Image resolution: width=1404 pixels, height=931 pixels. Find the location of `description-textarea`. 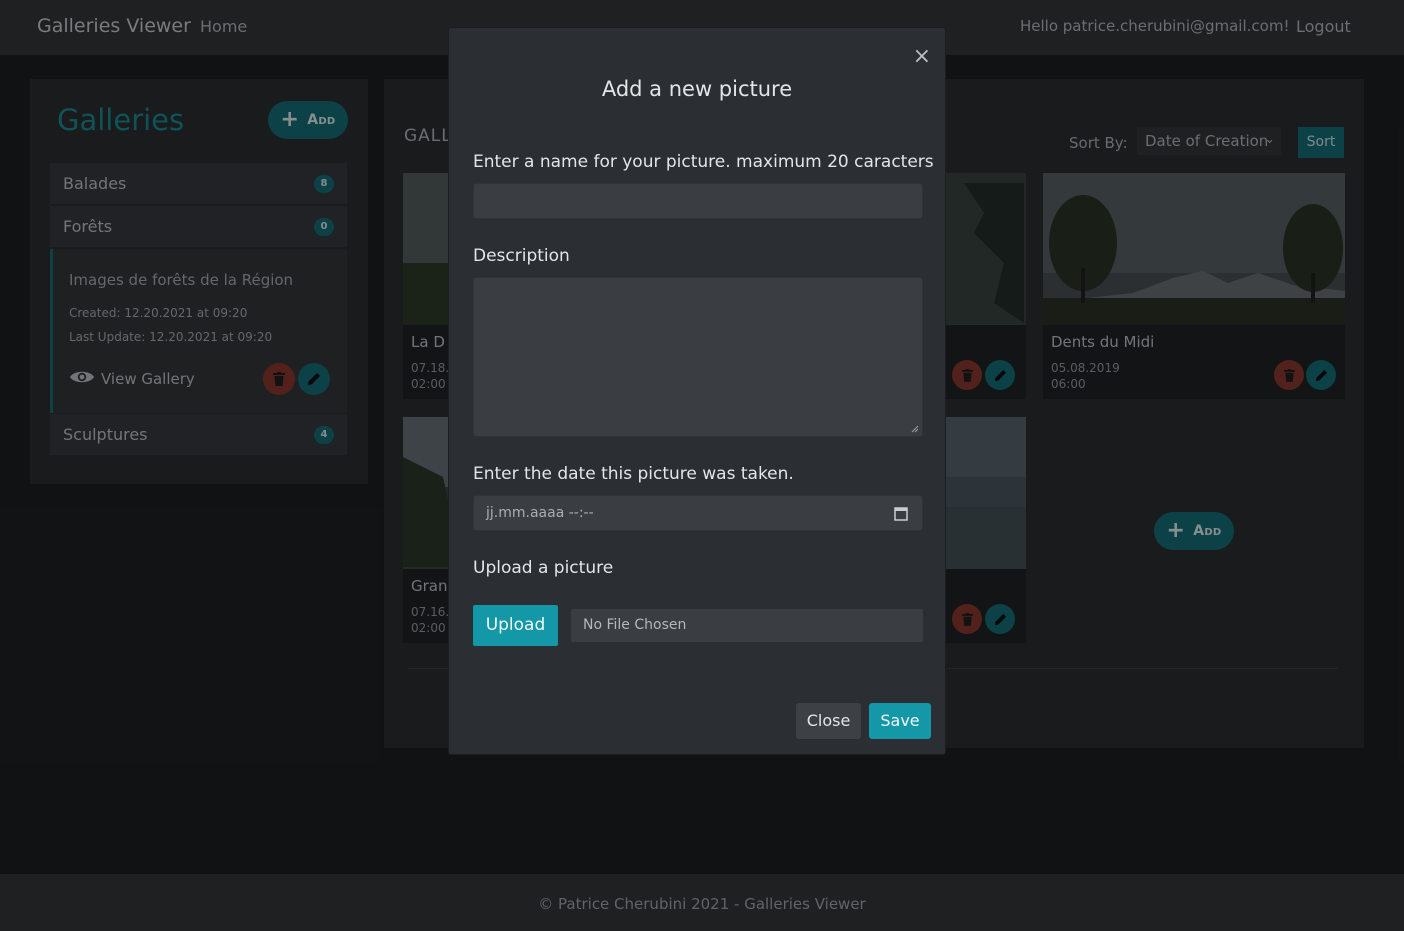

description-textarea is located at coordinates (698, 357).